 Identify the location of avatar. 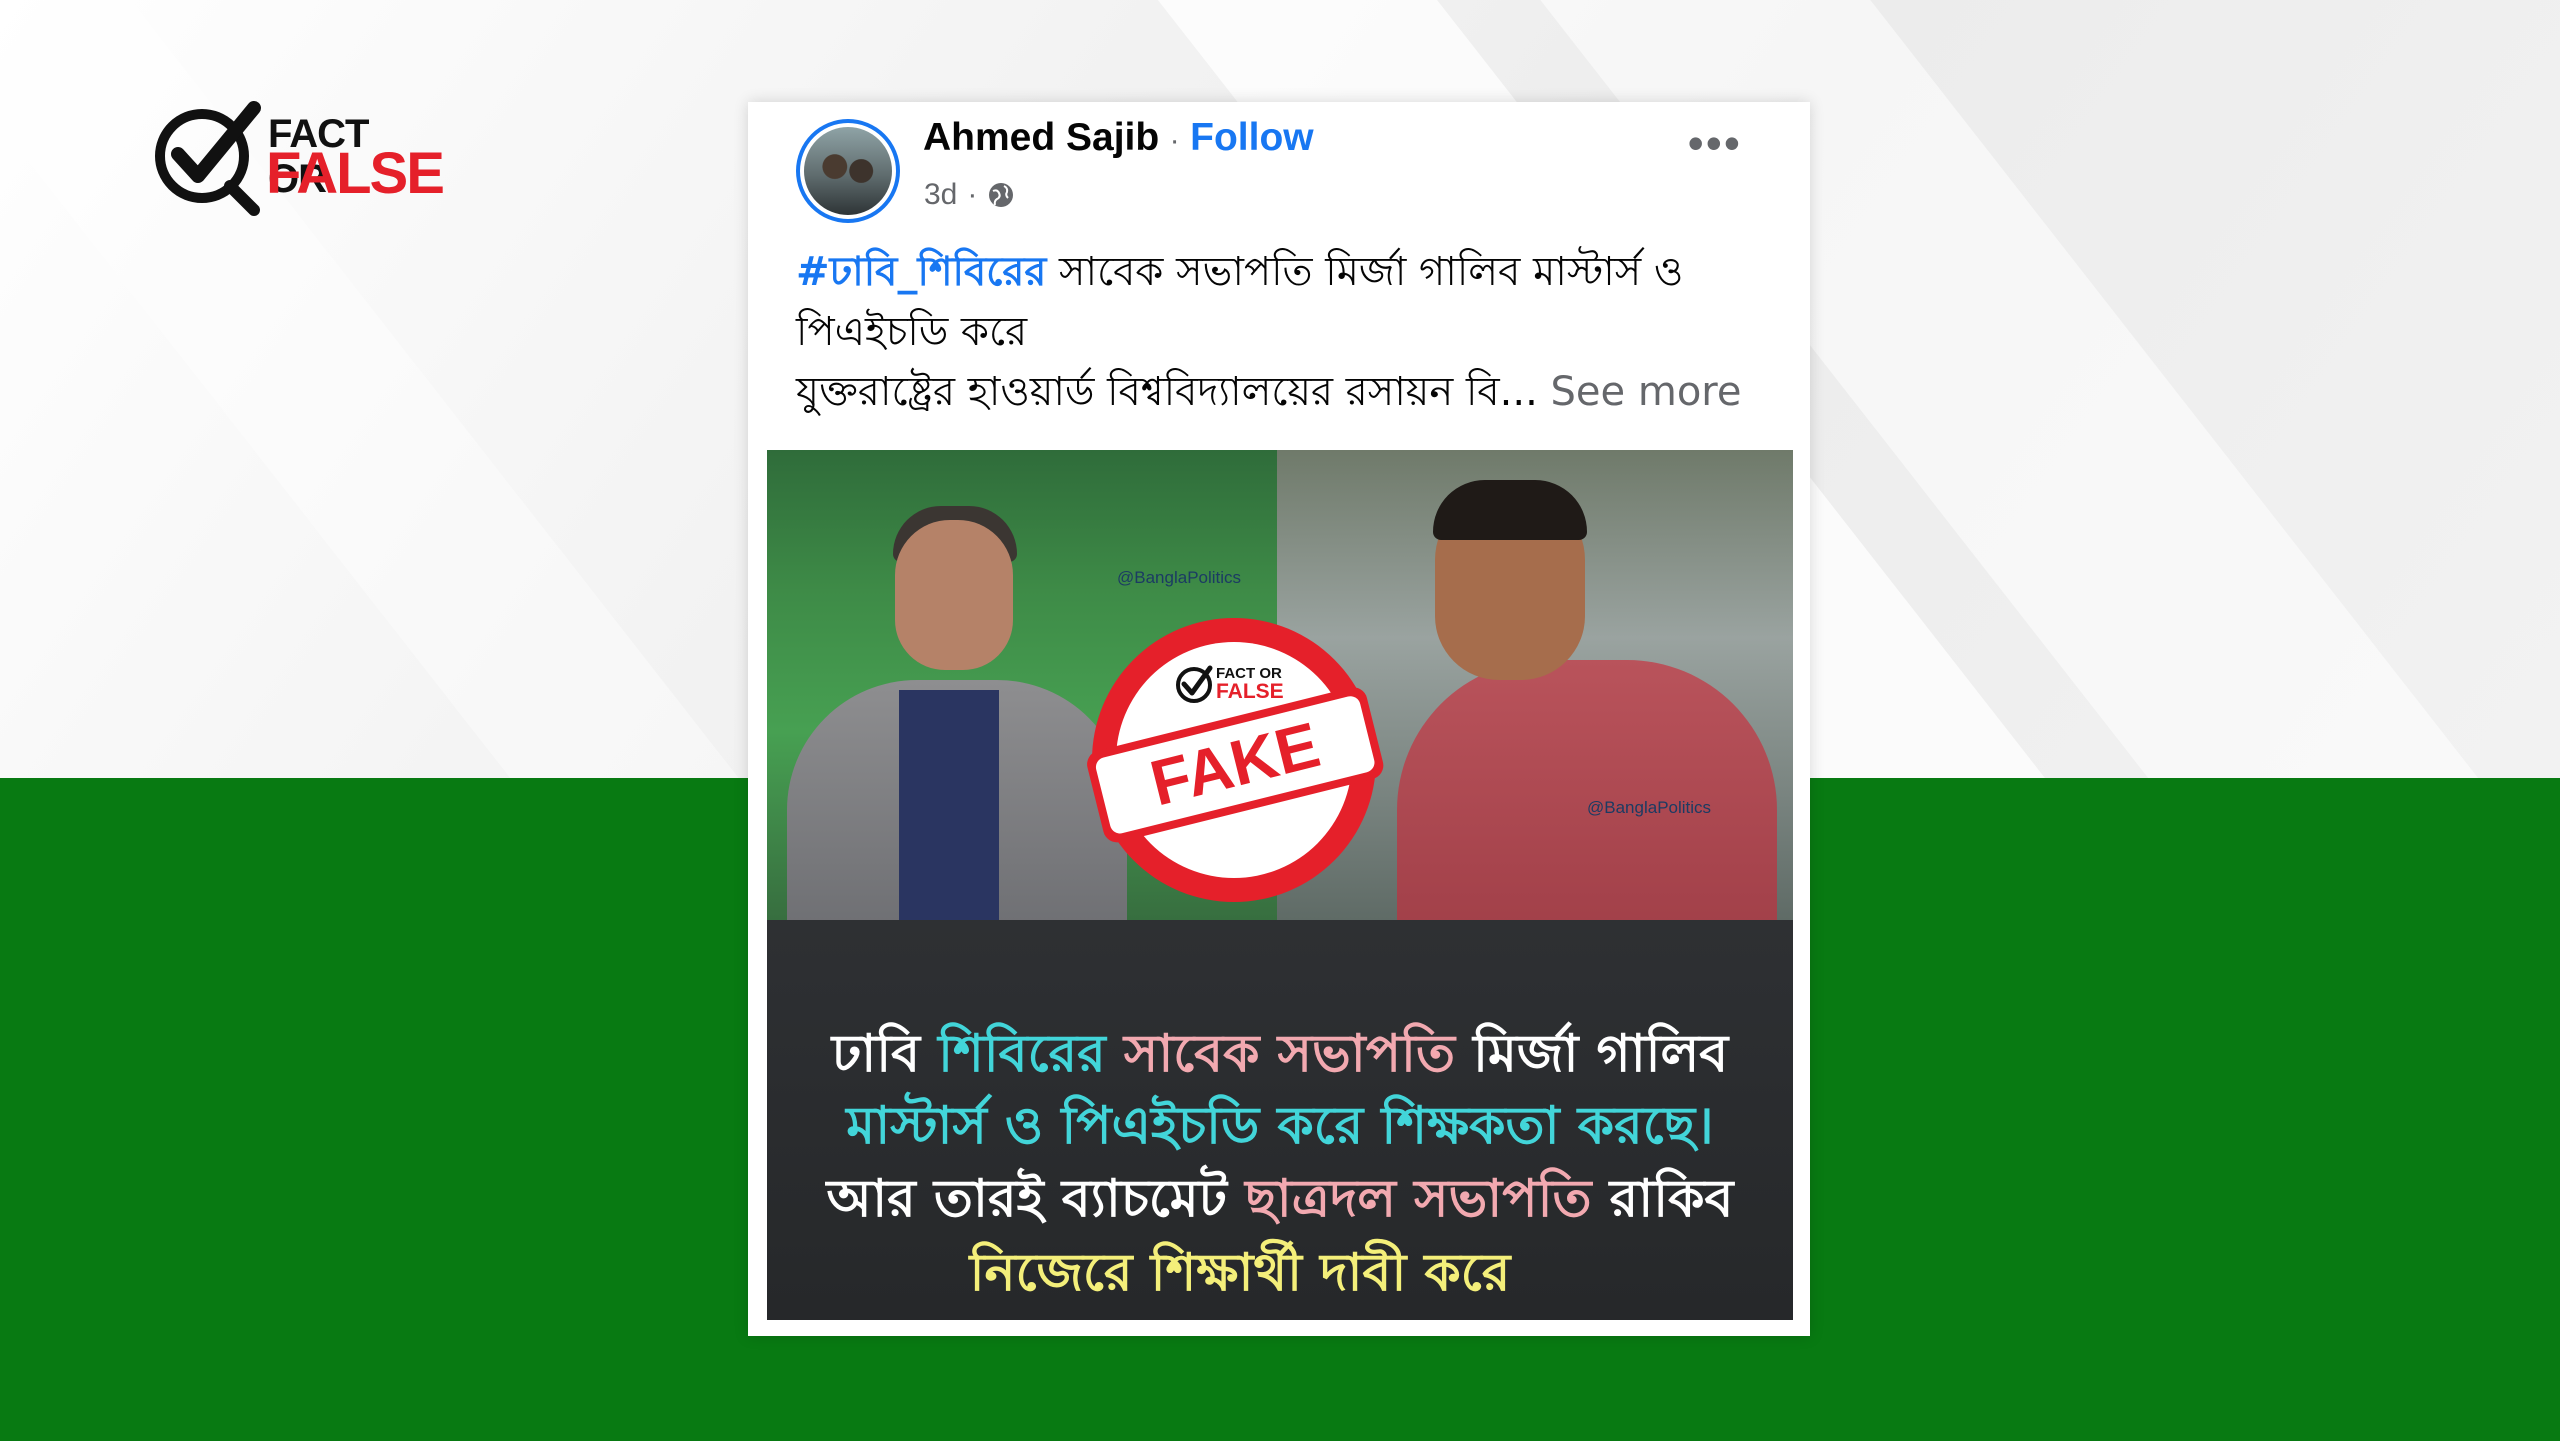
(848, 171).